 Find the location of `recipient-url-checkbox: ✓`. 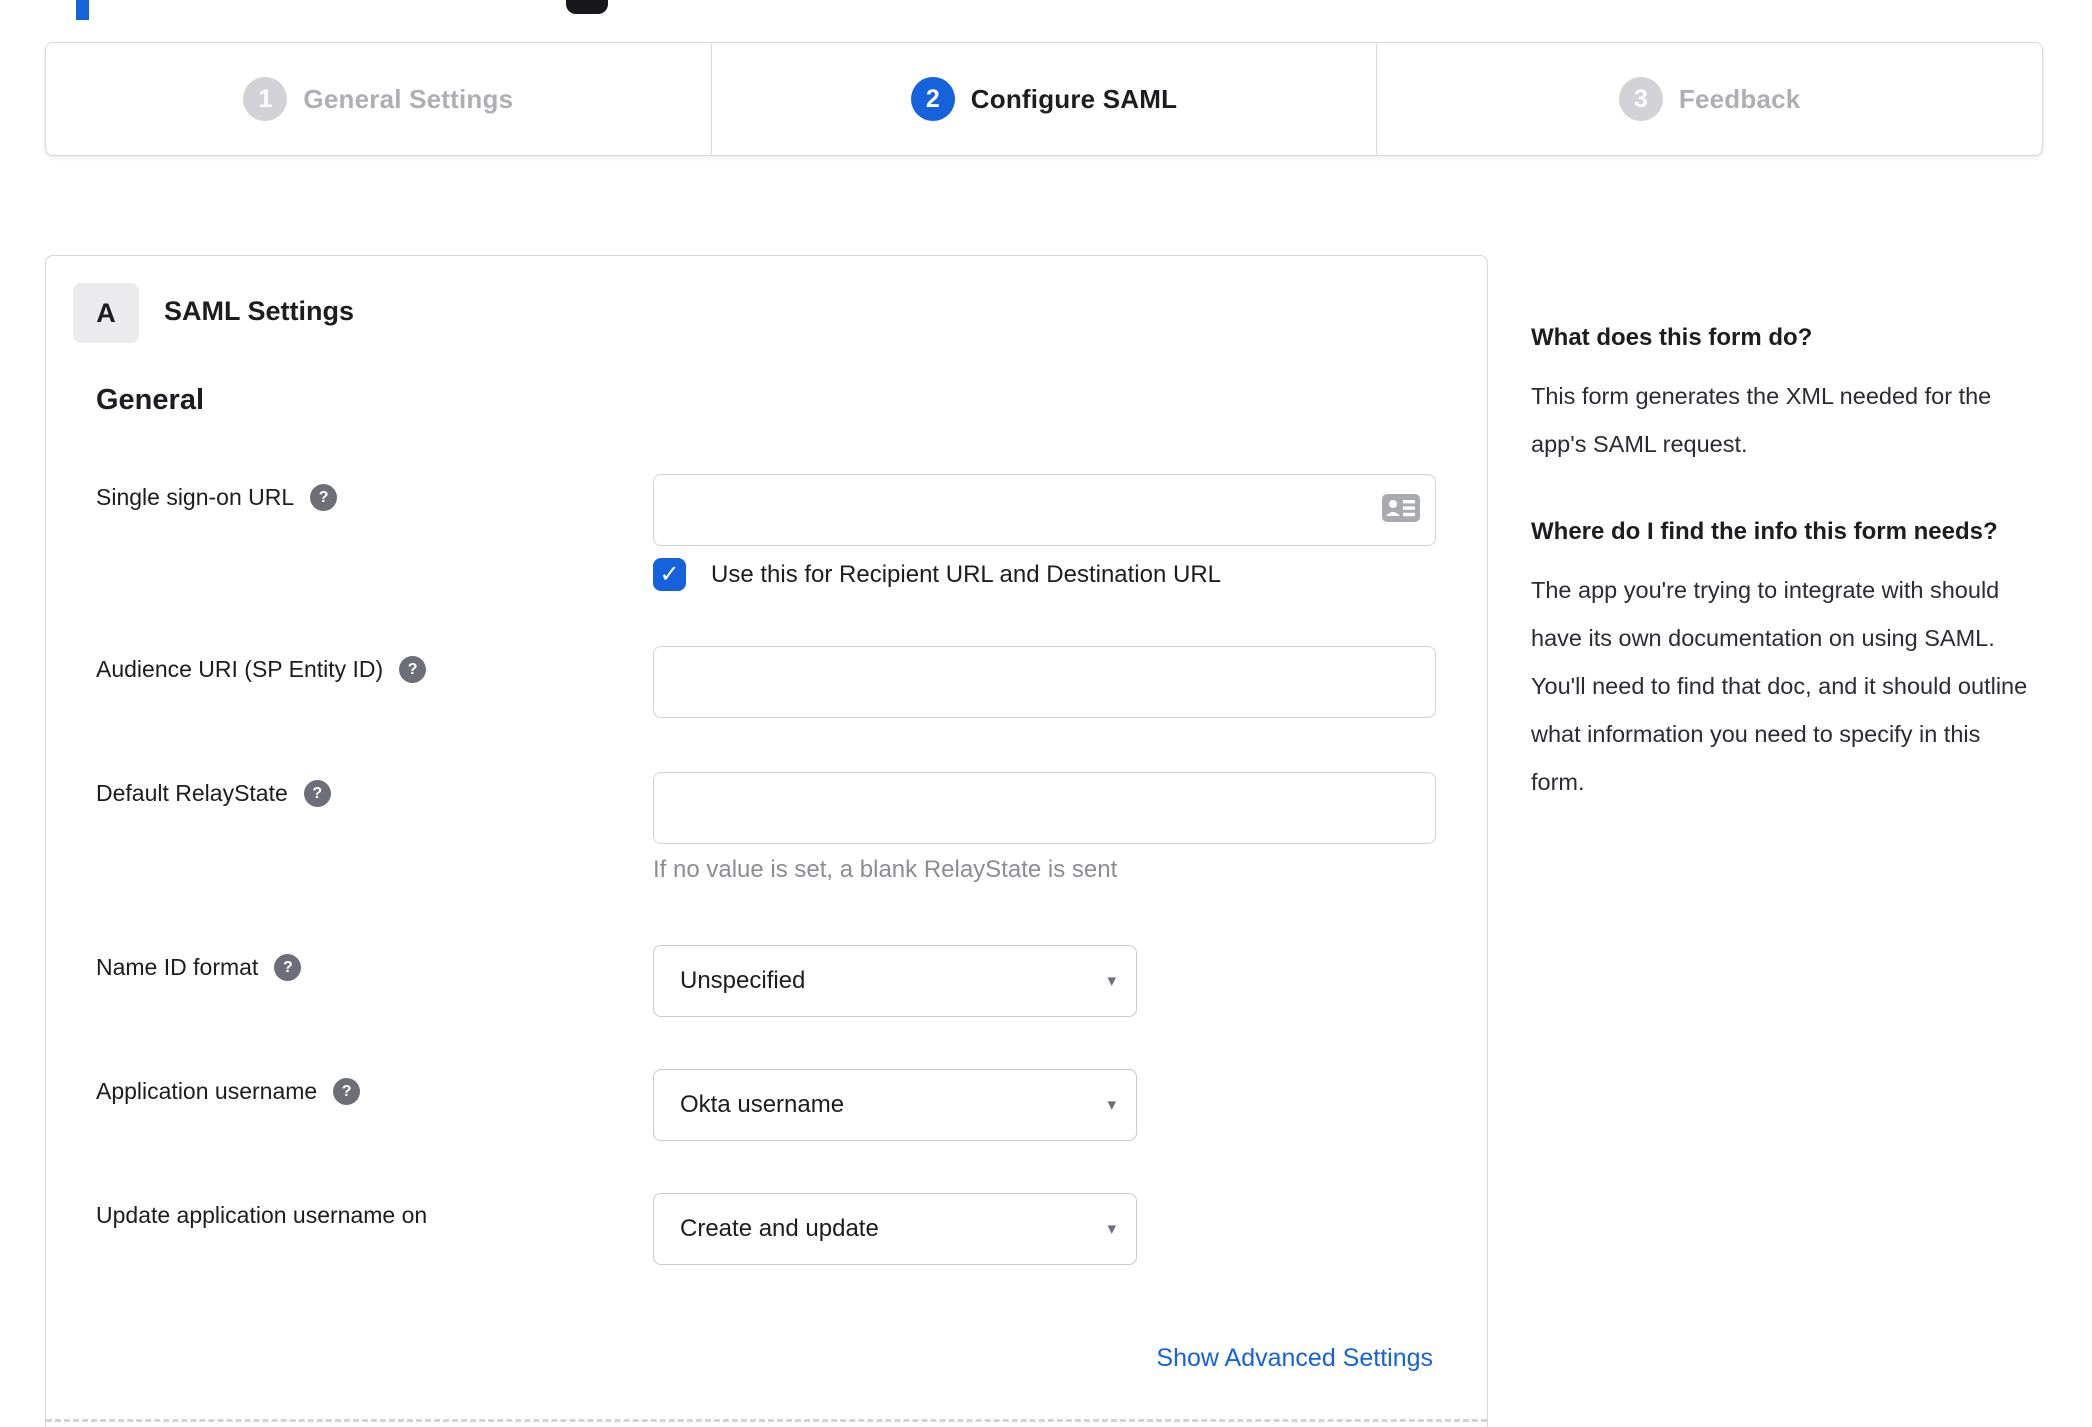

recipient-url-checkbox: ✓ is located at coordinates (669, 574).